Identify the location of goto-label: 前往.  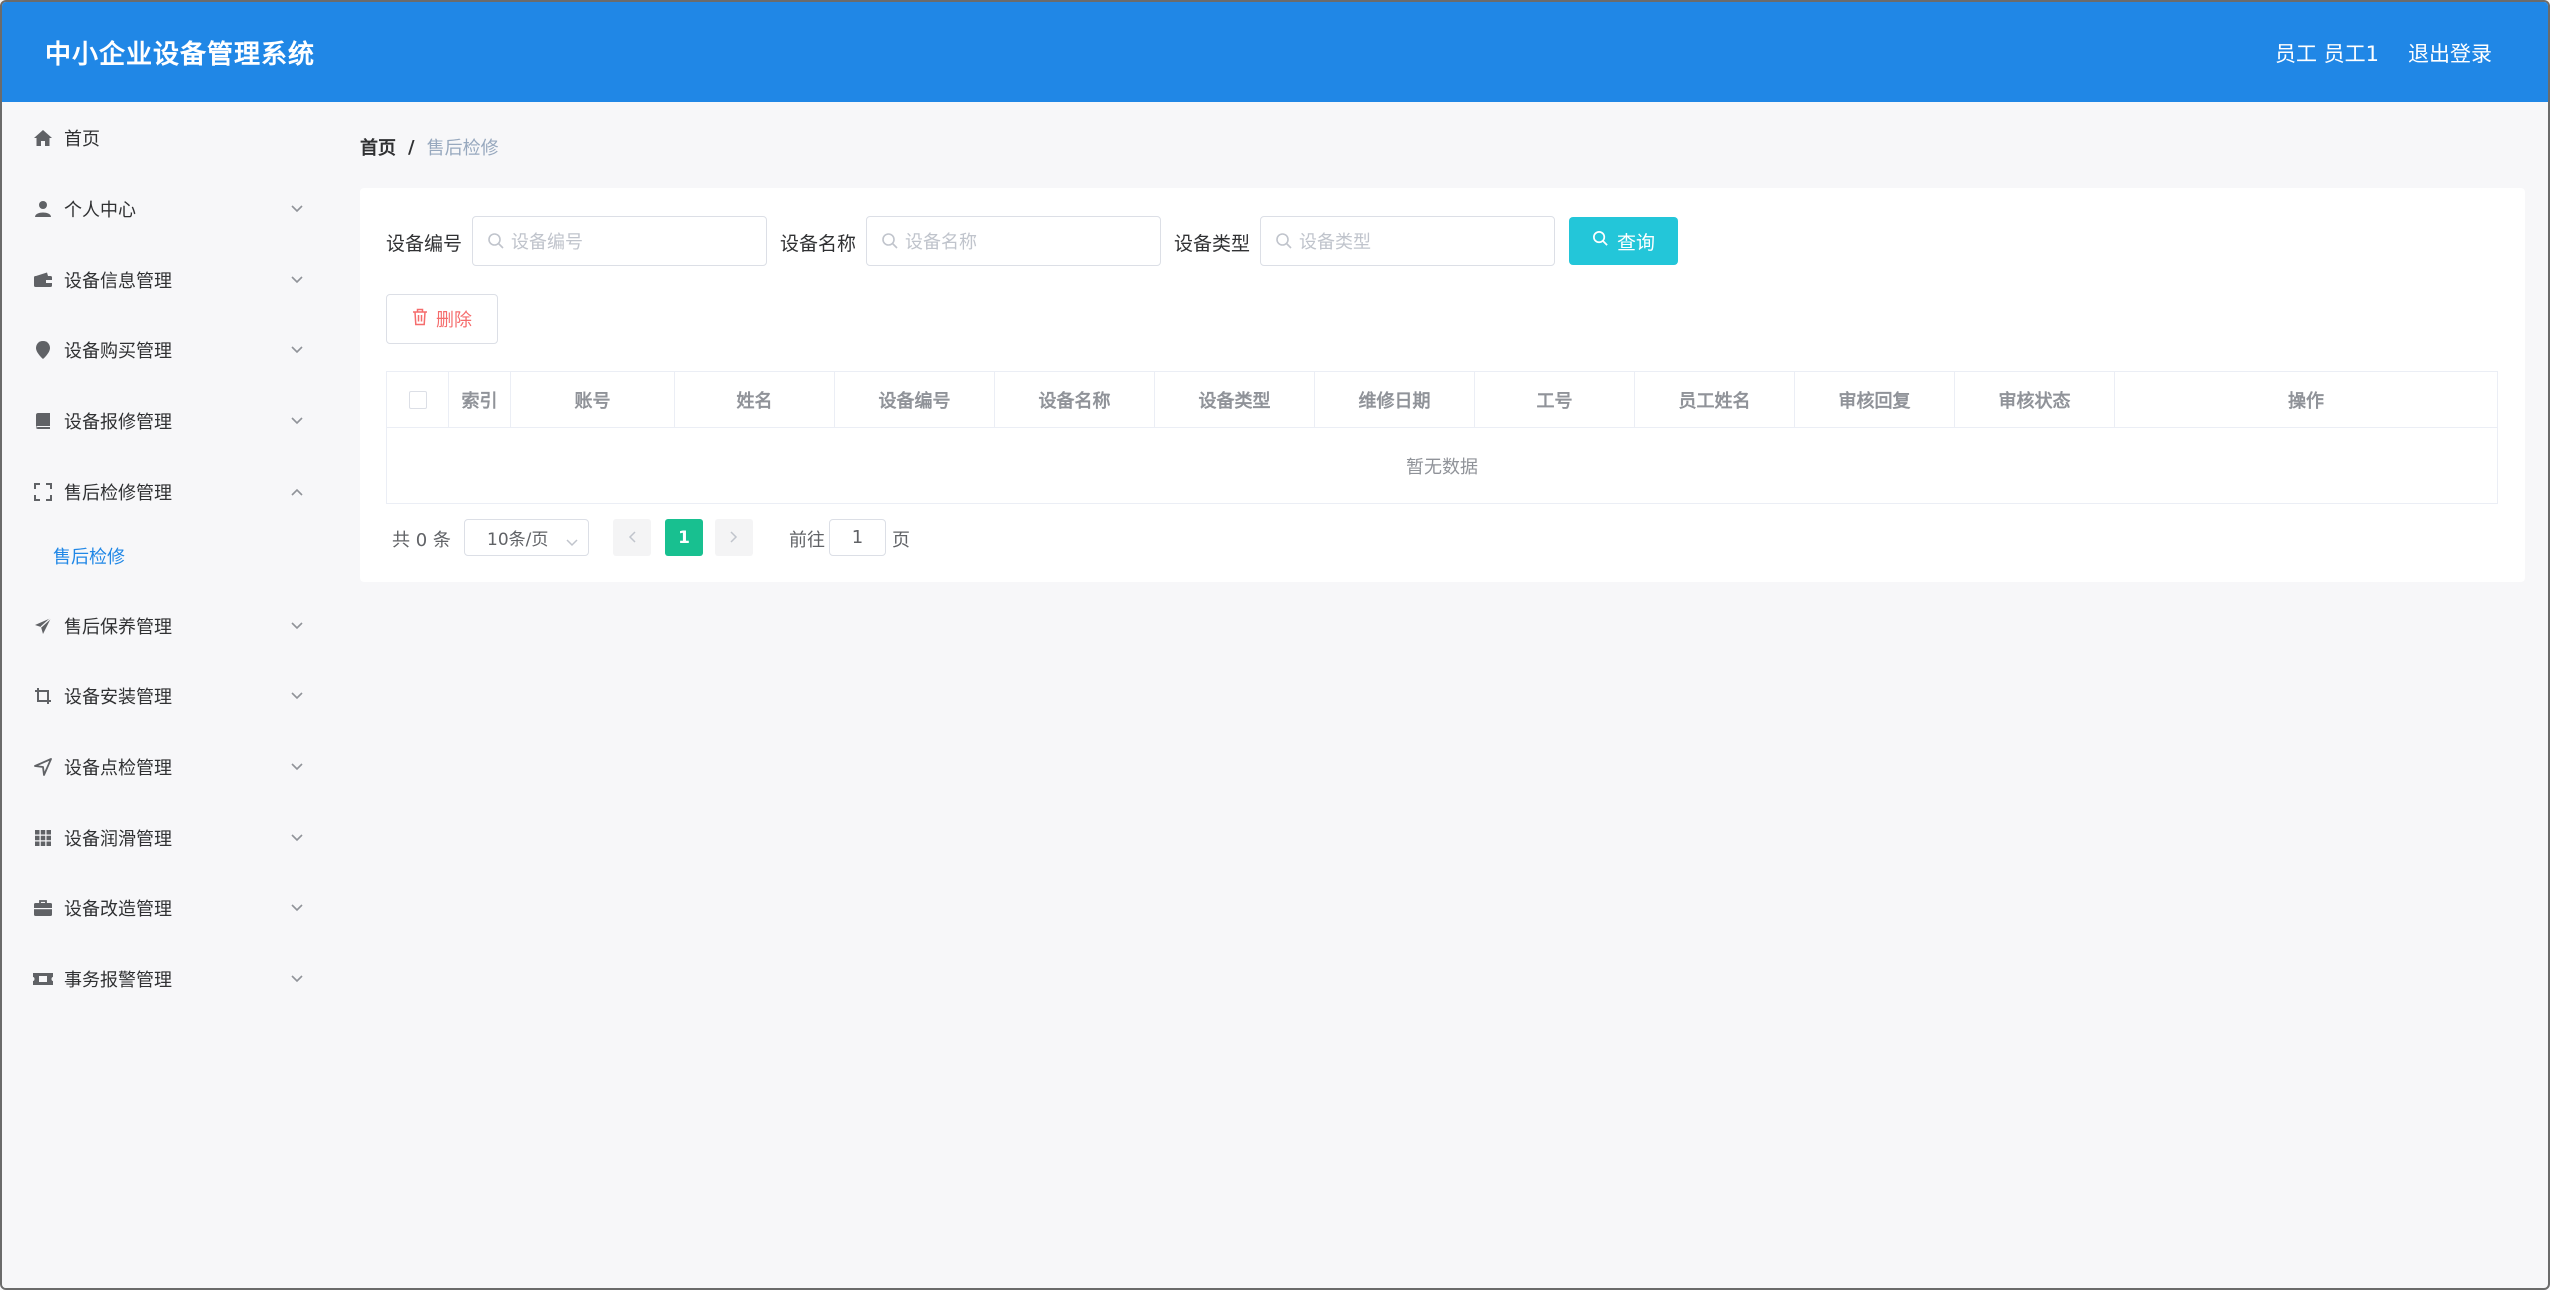
(807, 540).